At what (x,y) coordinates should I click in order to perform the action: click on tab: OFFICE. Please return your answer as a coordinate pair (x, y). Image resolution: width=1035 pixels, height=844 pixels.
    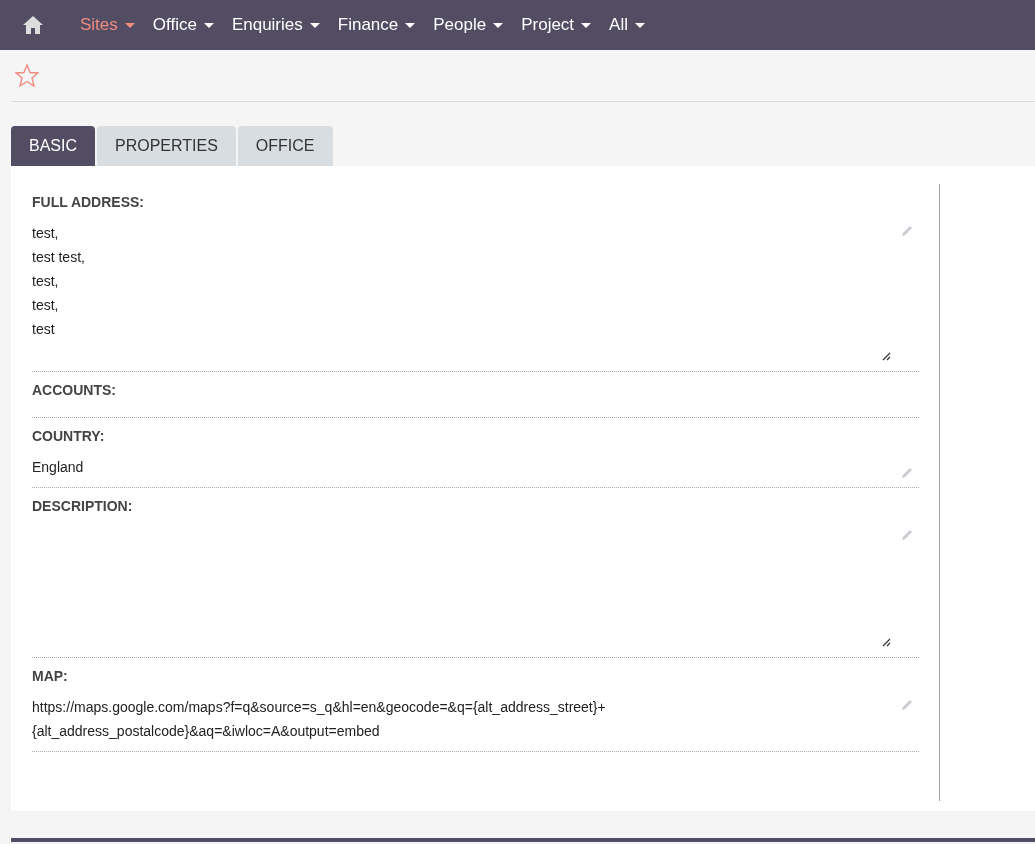
    Looking at the image, I should click on (285, 146).